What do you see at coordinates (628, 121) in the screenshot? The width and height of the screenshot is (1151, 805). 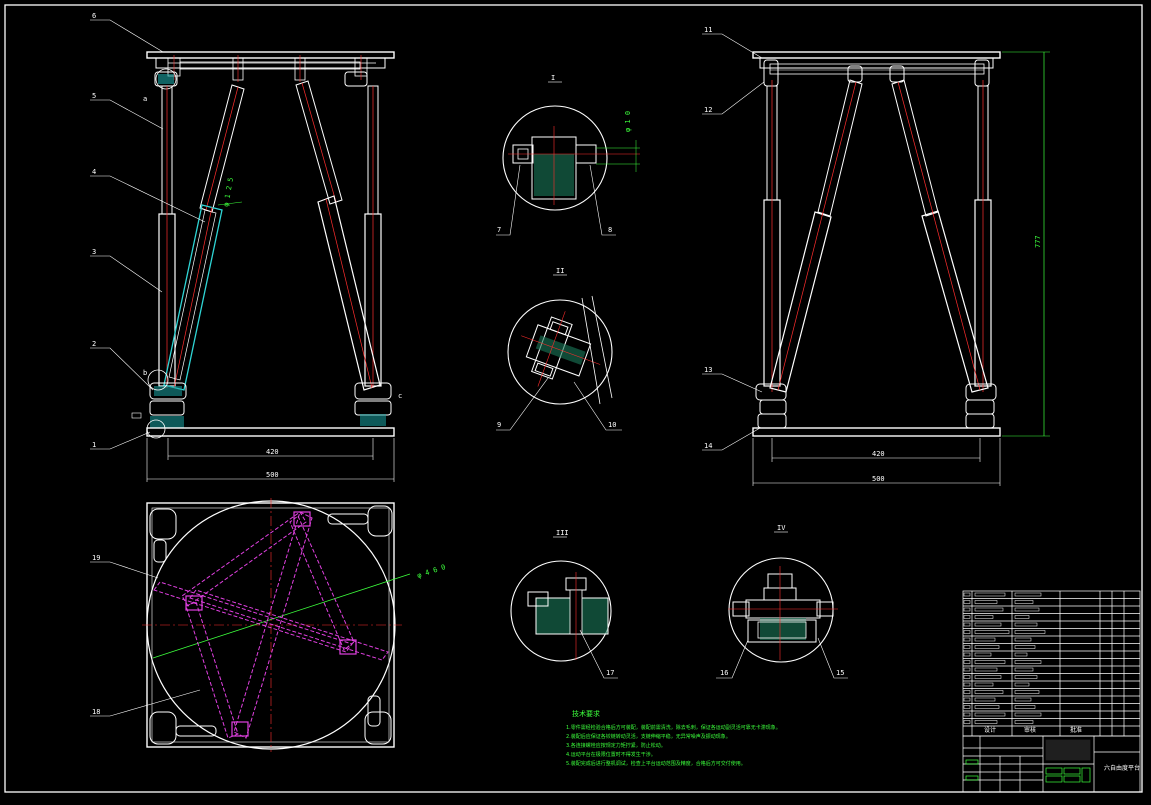 I see `detail-annotation: φ 1 0` at bounding box center [628, 121].